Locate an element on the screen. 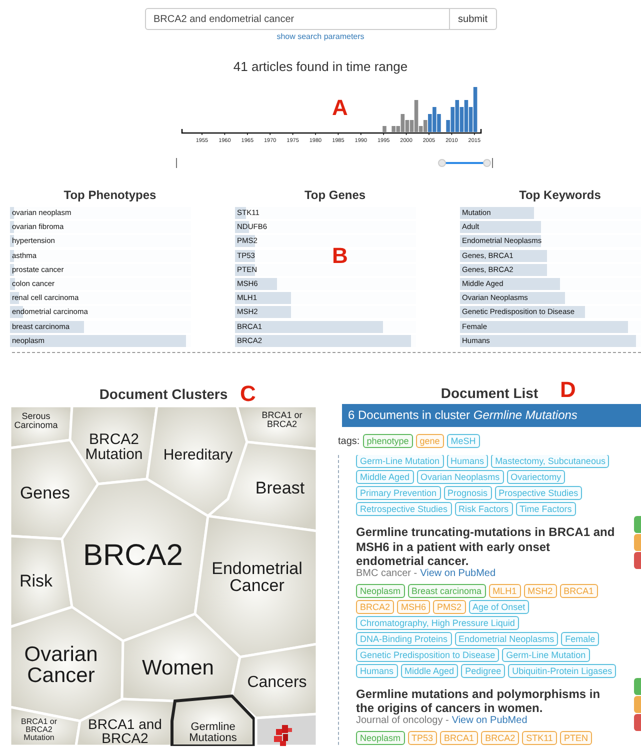  submit-button: submit is located at coordinates (473, 19).